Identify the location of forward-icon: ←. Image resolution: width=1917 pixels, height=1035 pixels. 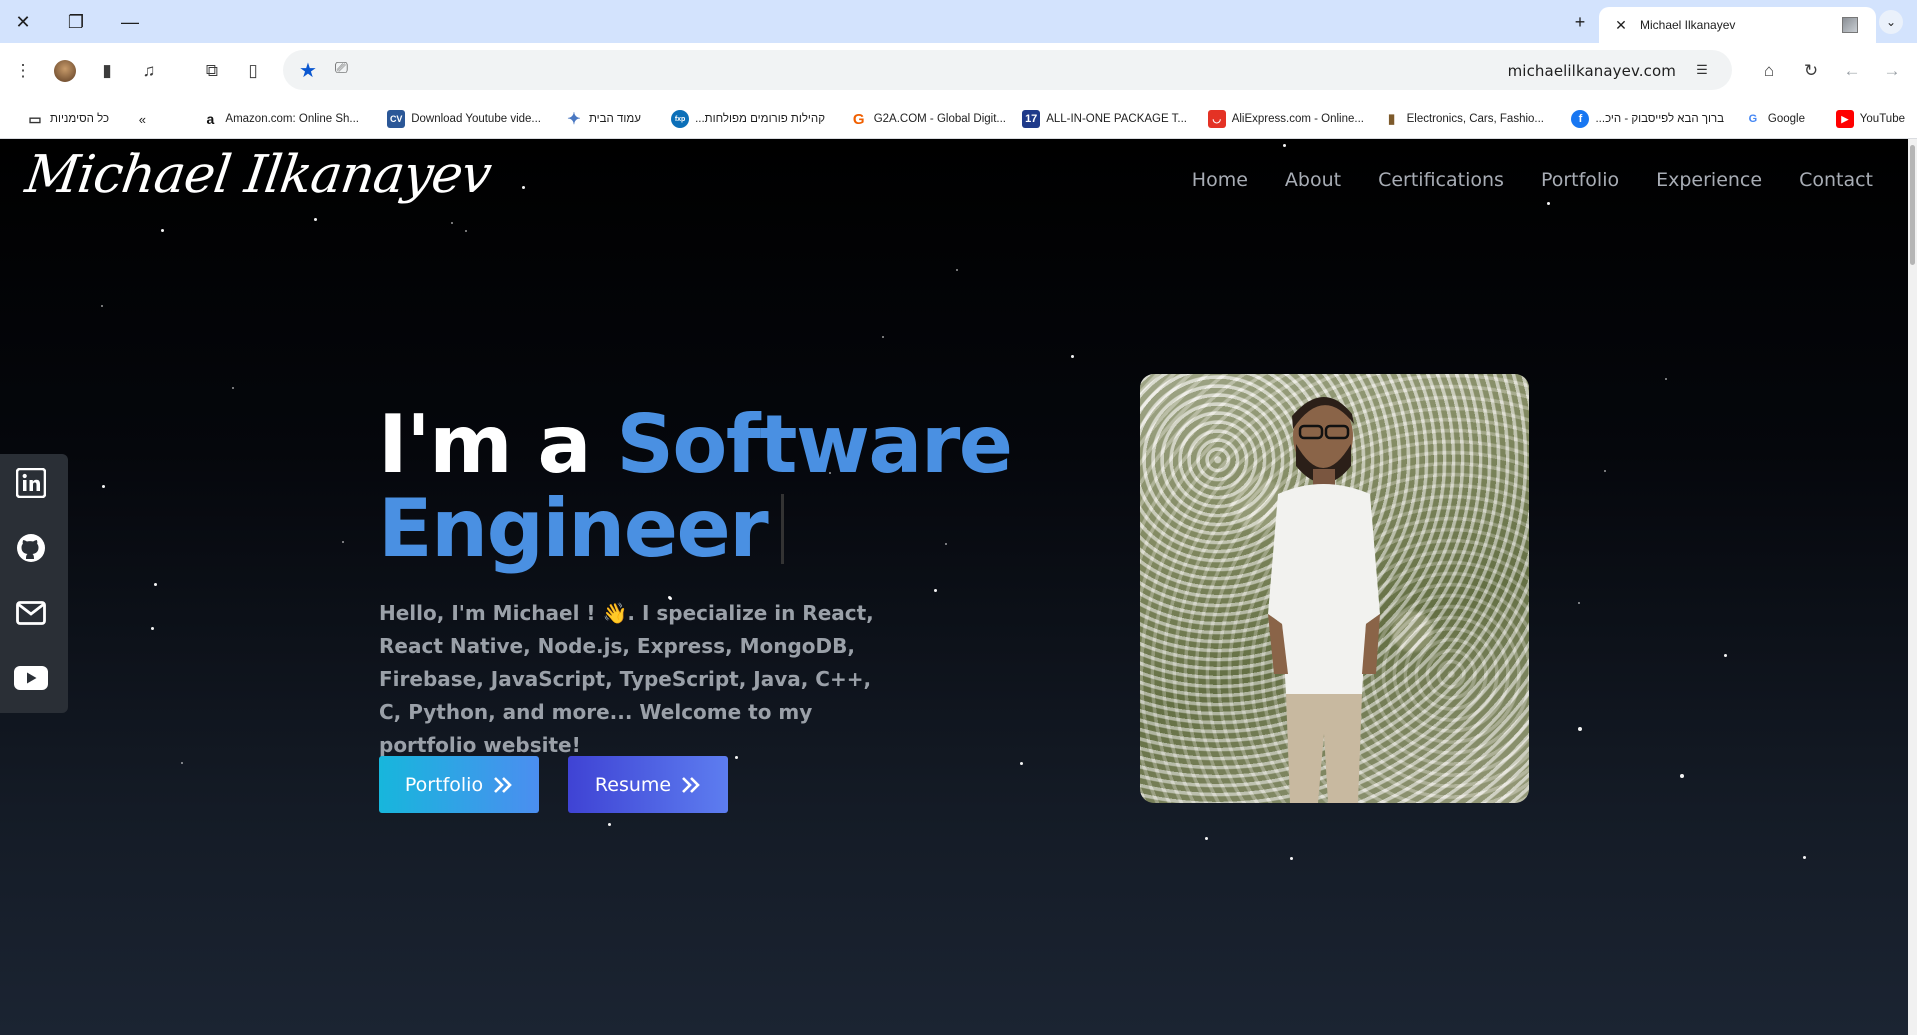
(1852, 71).